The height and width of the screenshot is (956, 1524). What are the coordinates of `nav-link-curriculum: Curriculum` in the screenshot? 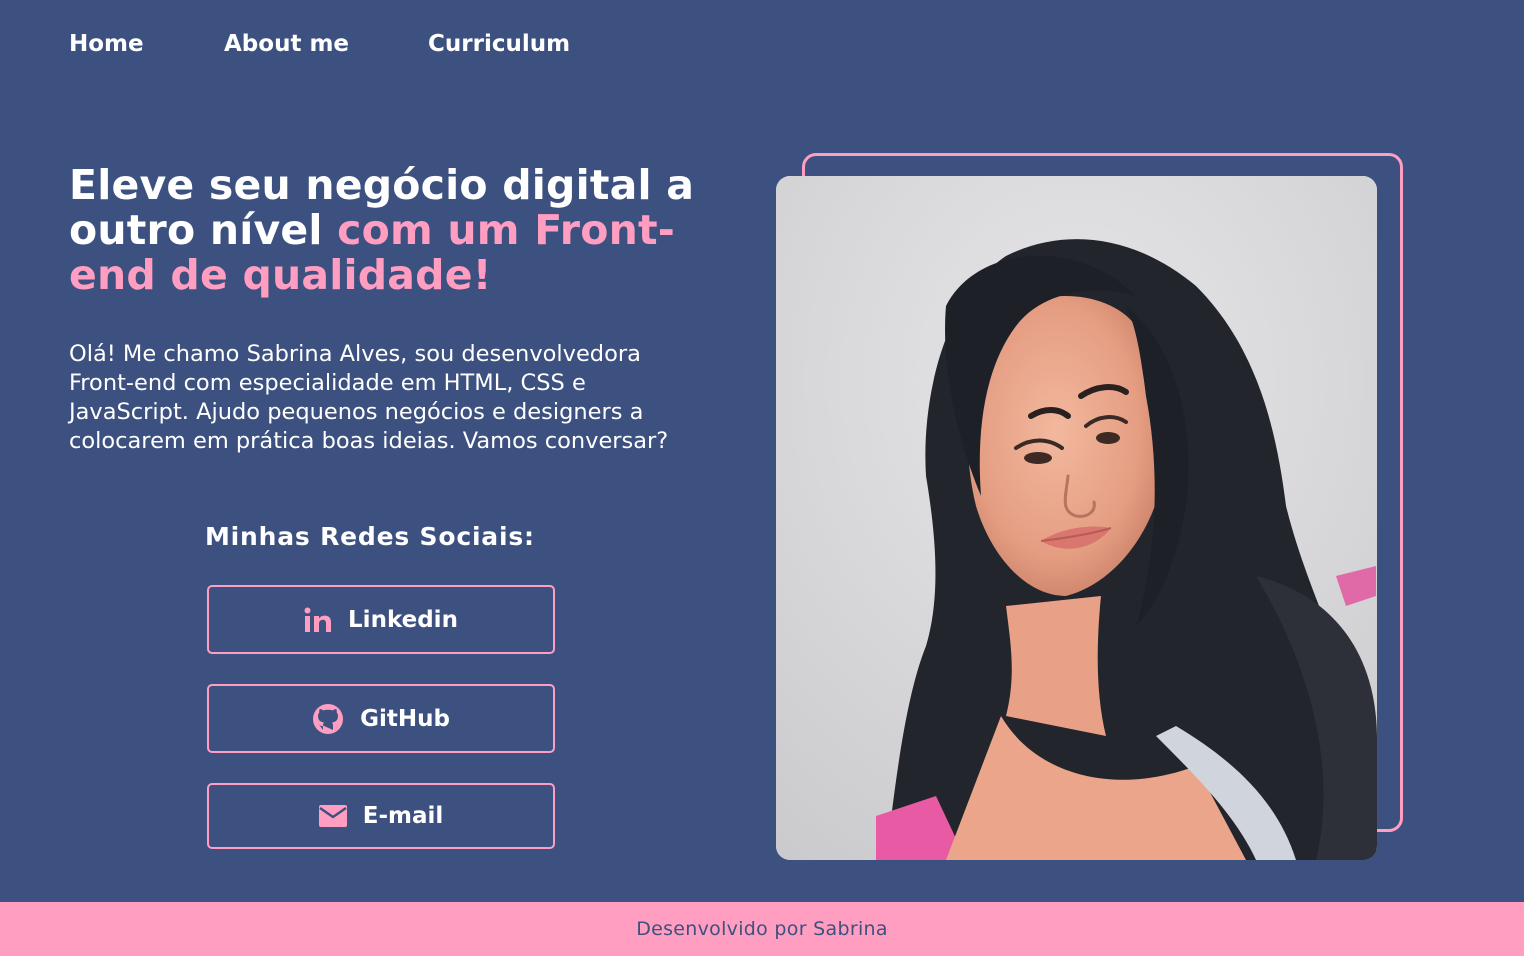 It's located at (499, 44).